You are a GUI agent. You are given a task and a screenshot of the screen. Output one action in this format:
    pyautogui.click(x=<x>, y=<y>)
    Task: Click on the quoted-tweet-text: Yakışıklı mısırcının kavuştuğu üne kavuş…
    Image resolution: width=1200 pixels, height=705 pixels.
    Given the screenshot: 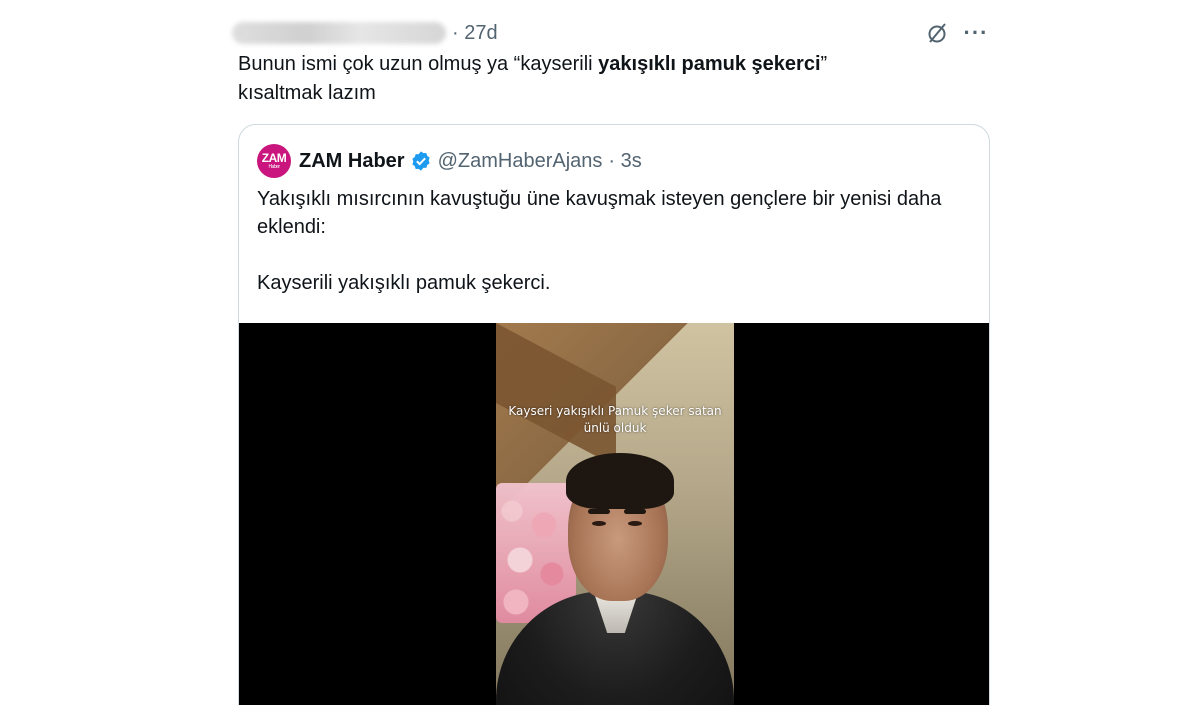 What is the action you would take?
    pyautogui.click(x=617, y=255)
    